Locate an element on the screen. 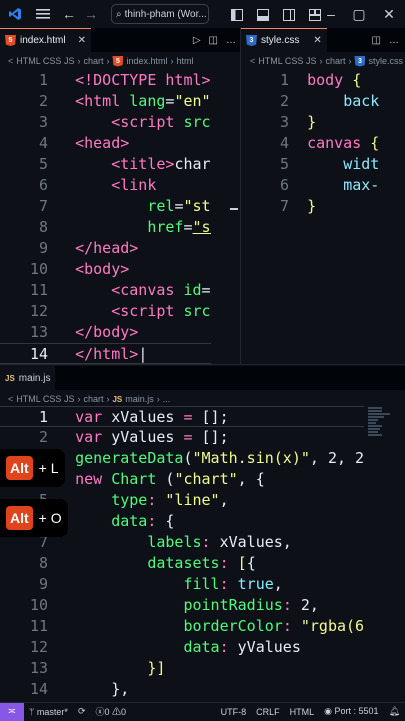 This screenshot has width=405, height=721. code-line: 2 back is located at coordinates (329, 101).